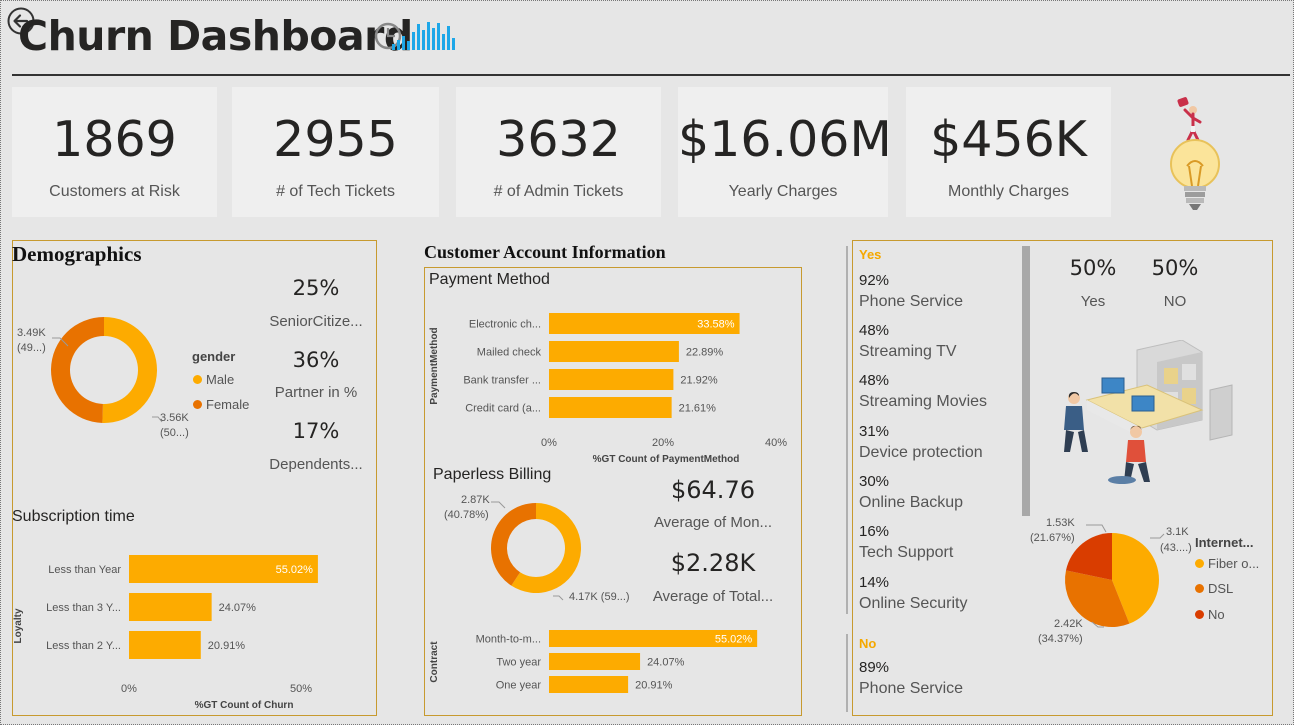 This screenshot has width=1294, height=725. What do you see at coordinates (215, 36) in the screenshot?
I see `page-title: Churn Dashboard` at bounding box center [215, 36].